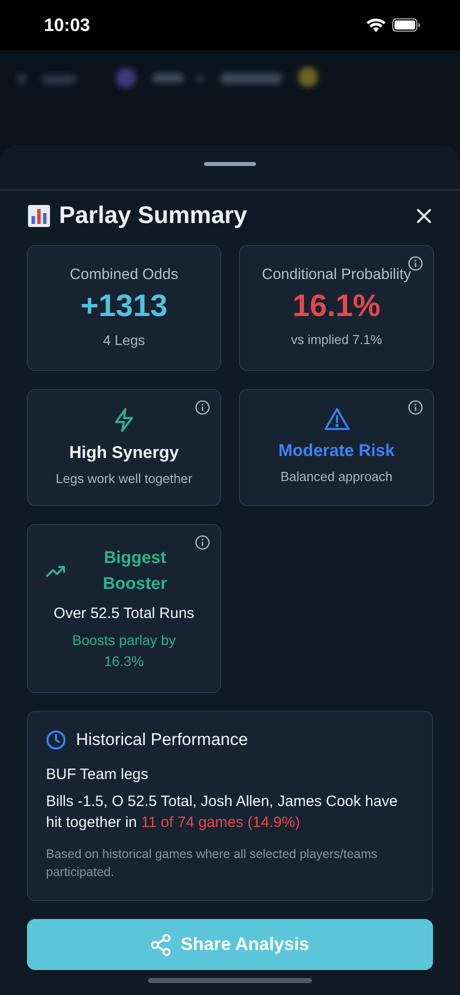 The height and width of the screenshot is (995, 460). I want to click on close-button, so click(424, 216).